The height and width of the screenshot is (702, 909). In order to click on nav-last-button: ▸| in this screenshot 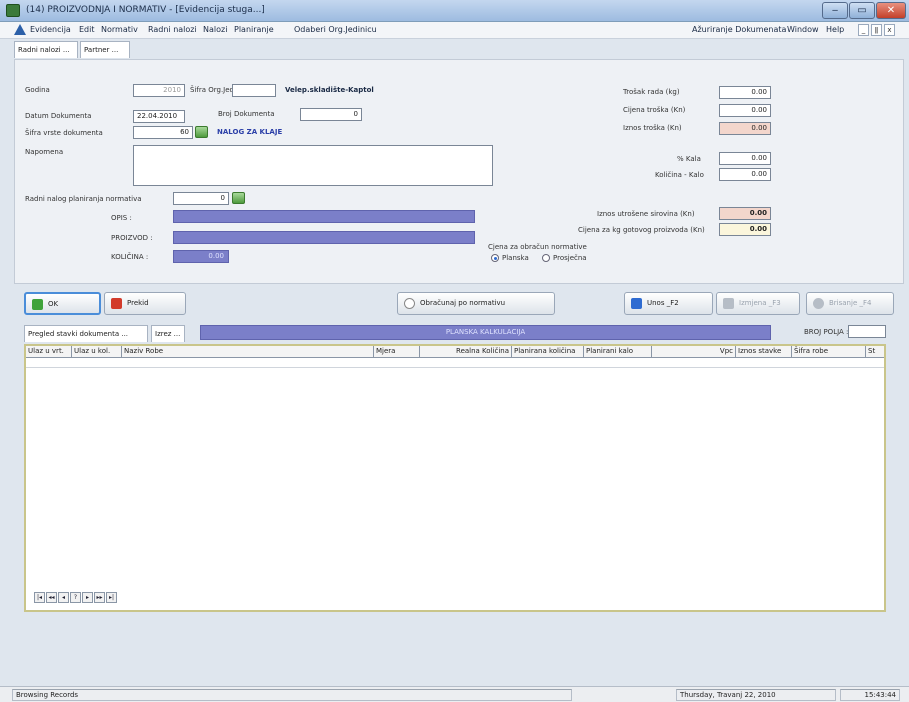, I will do `click(111, 597)`.